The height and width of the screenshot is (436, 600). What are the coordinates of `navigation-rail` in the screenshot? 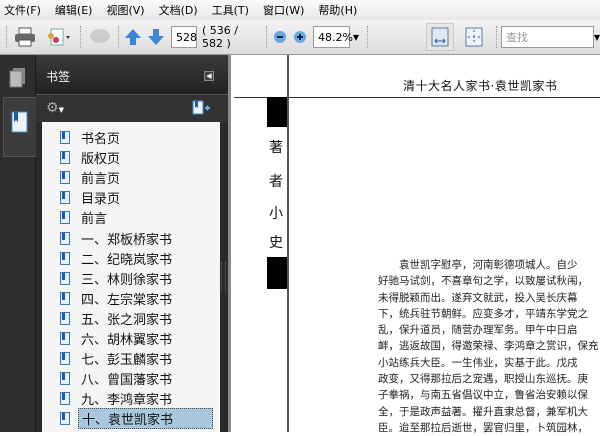 It's located at (18, 243).